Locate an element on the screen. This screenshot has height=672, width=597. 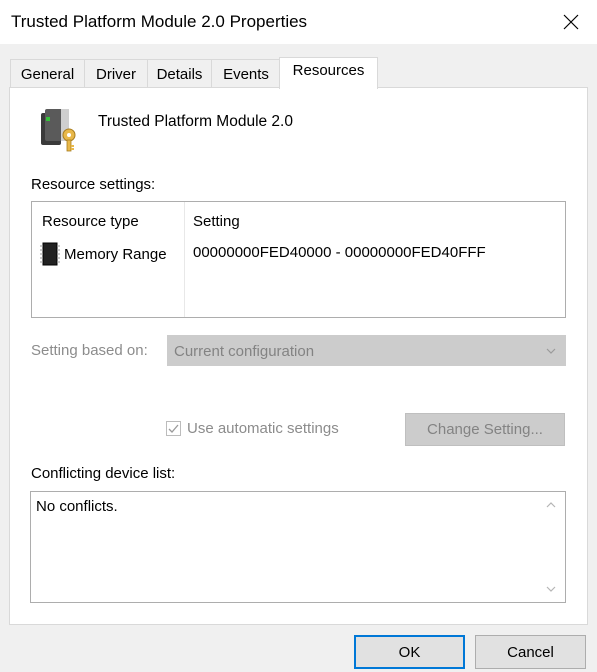
window-title: Trusted Platform Module 2.0 Properties is located at coordinates (159, 21).